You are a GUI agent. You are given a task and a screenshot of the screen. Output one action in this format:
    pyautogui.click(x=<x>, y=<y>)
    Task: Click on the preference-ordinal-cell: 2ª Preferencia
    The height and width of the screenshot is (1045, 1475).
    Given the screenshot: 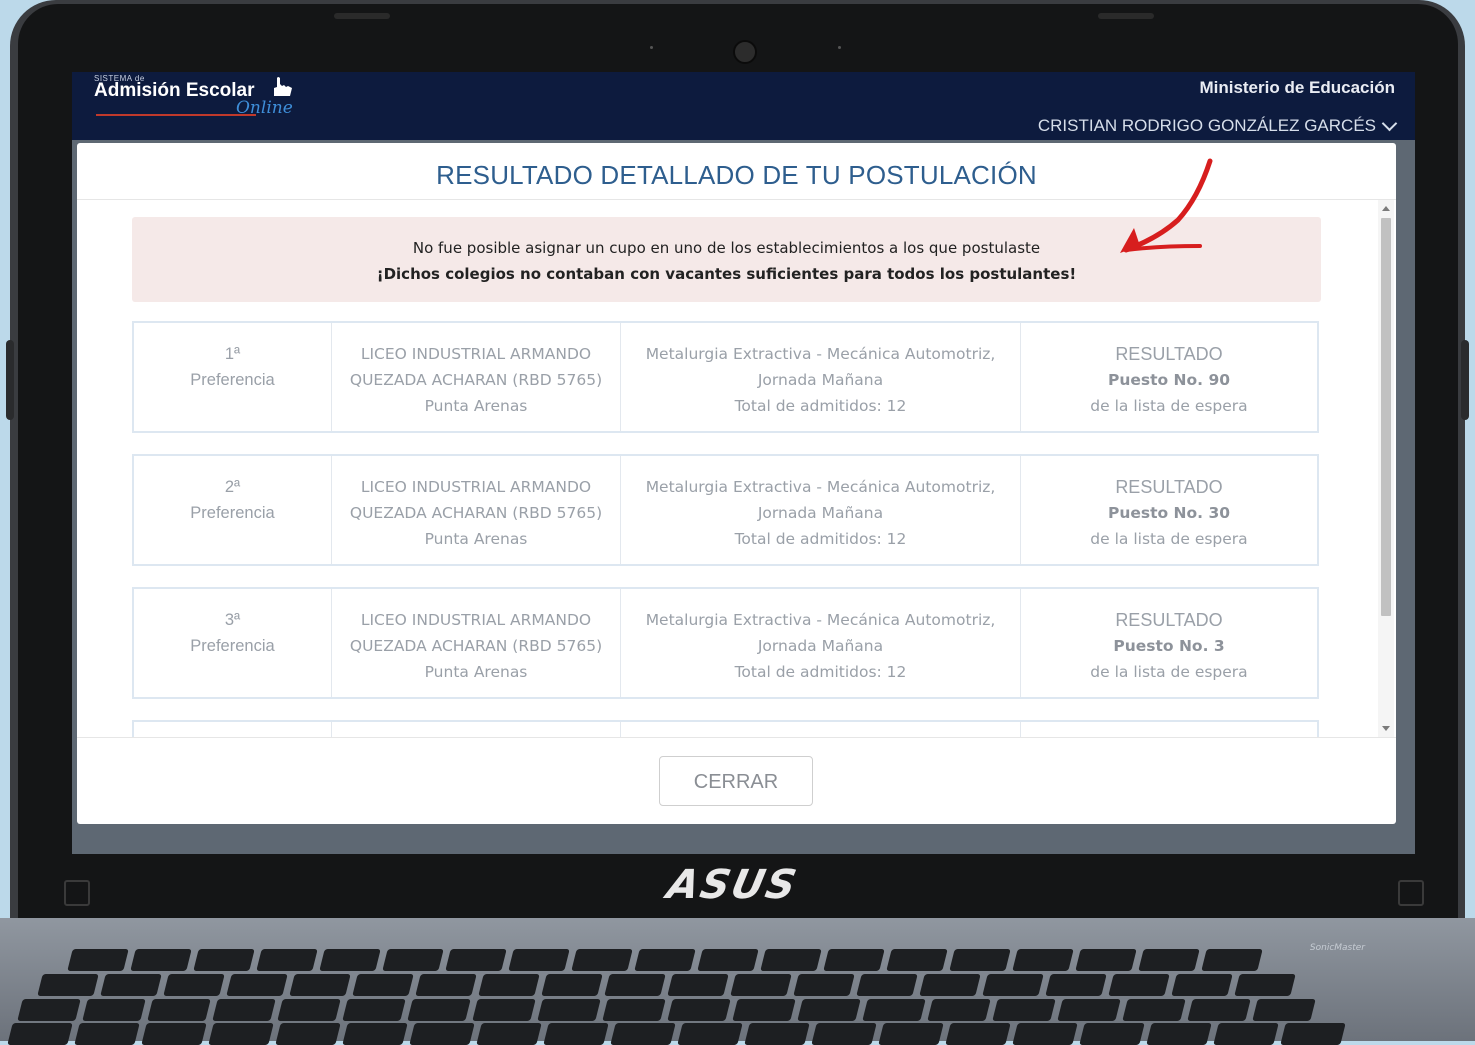 What is the action you would take?
    pyautogui.click(x=233, y=510)
    